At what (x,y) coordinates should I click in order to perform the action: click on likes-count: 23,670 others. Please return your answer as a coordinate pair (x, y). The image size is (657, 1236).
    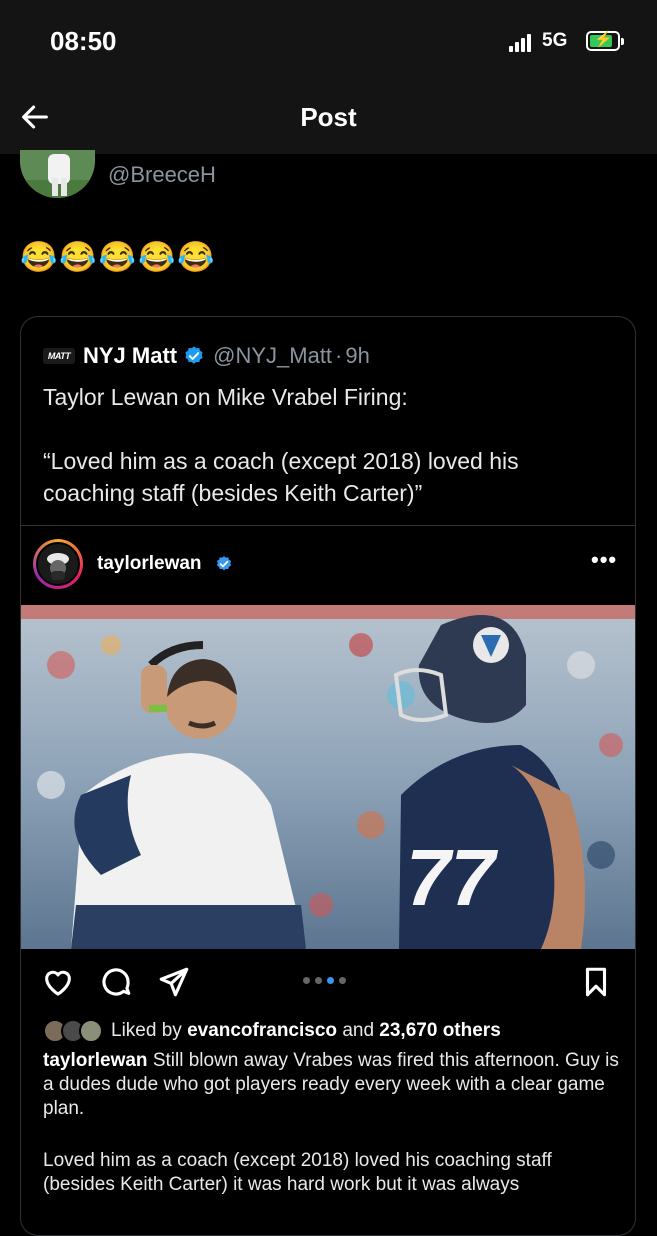
    Looking at the image, I should click on (439, 1031).